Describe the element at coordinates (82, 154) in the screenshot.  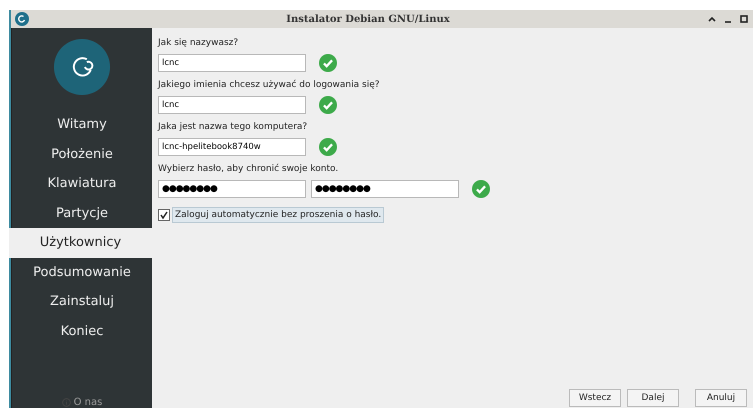
I see `sidebar-item: Położenie` at that location.